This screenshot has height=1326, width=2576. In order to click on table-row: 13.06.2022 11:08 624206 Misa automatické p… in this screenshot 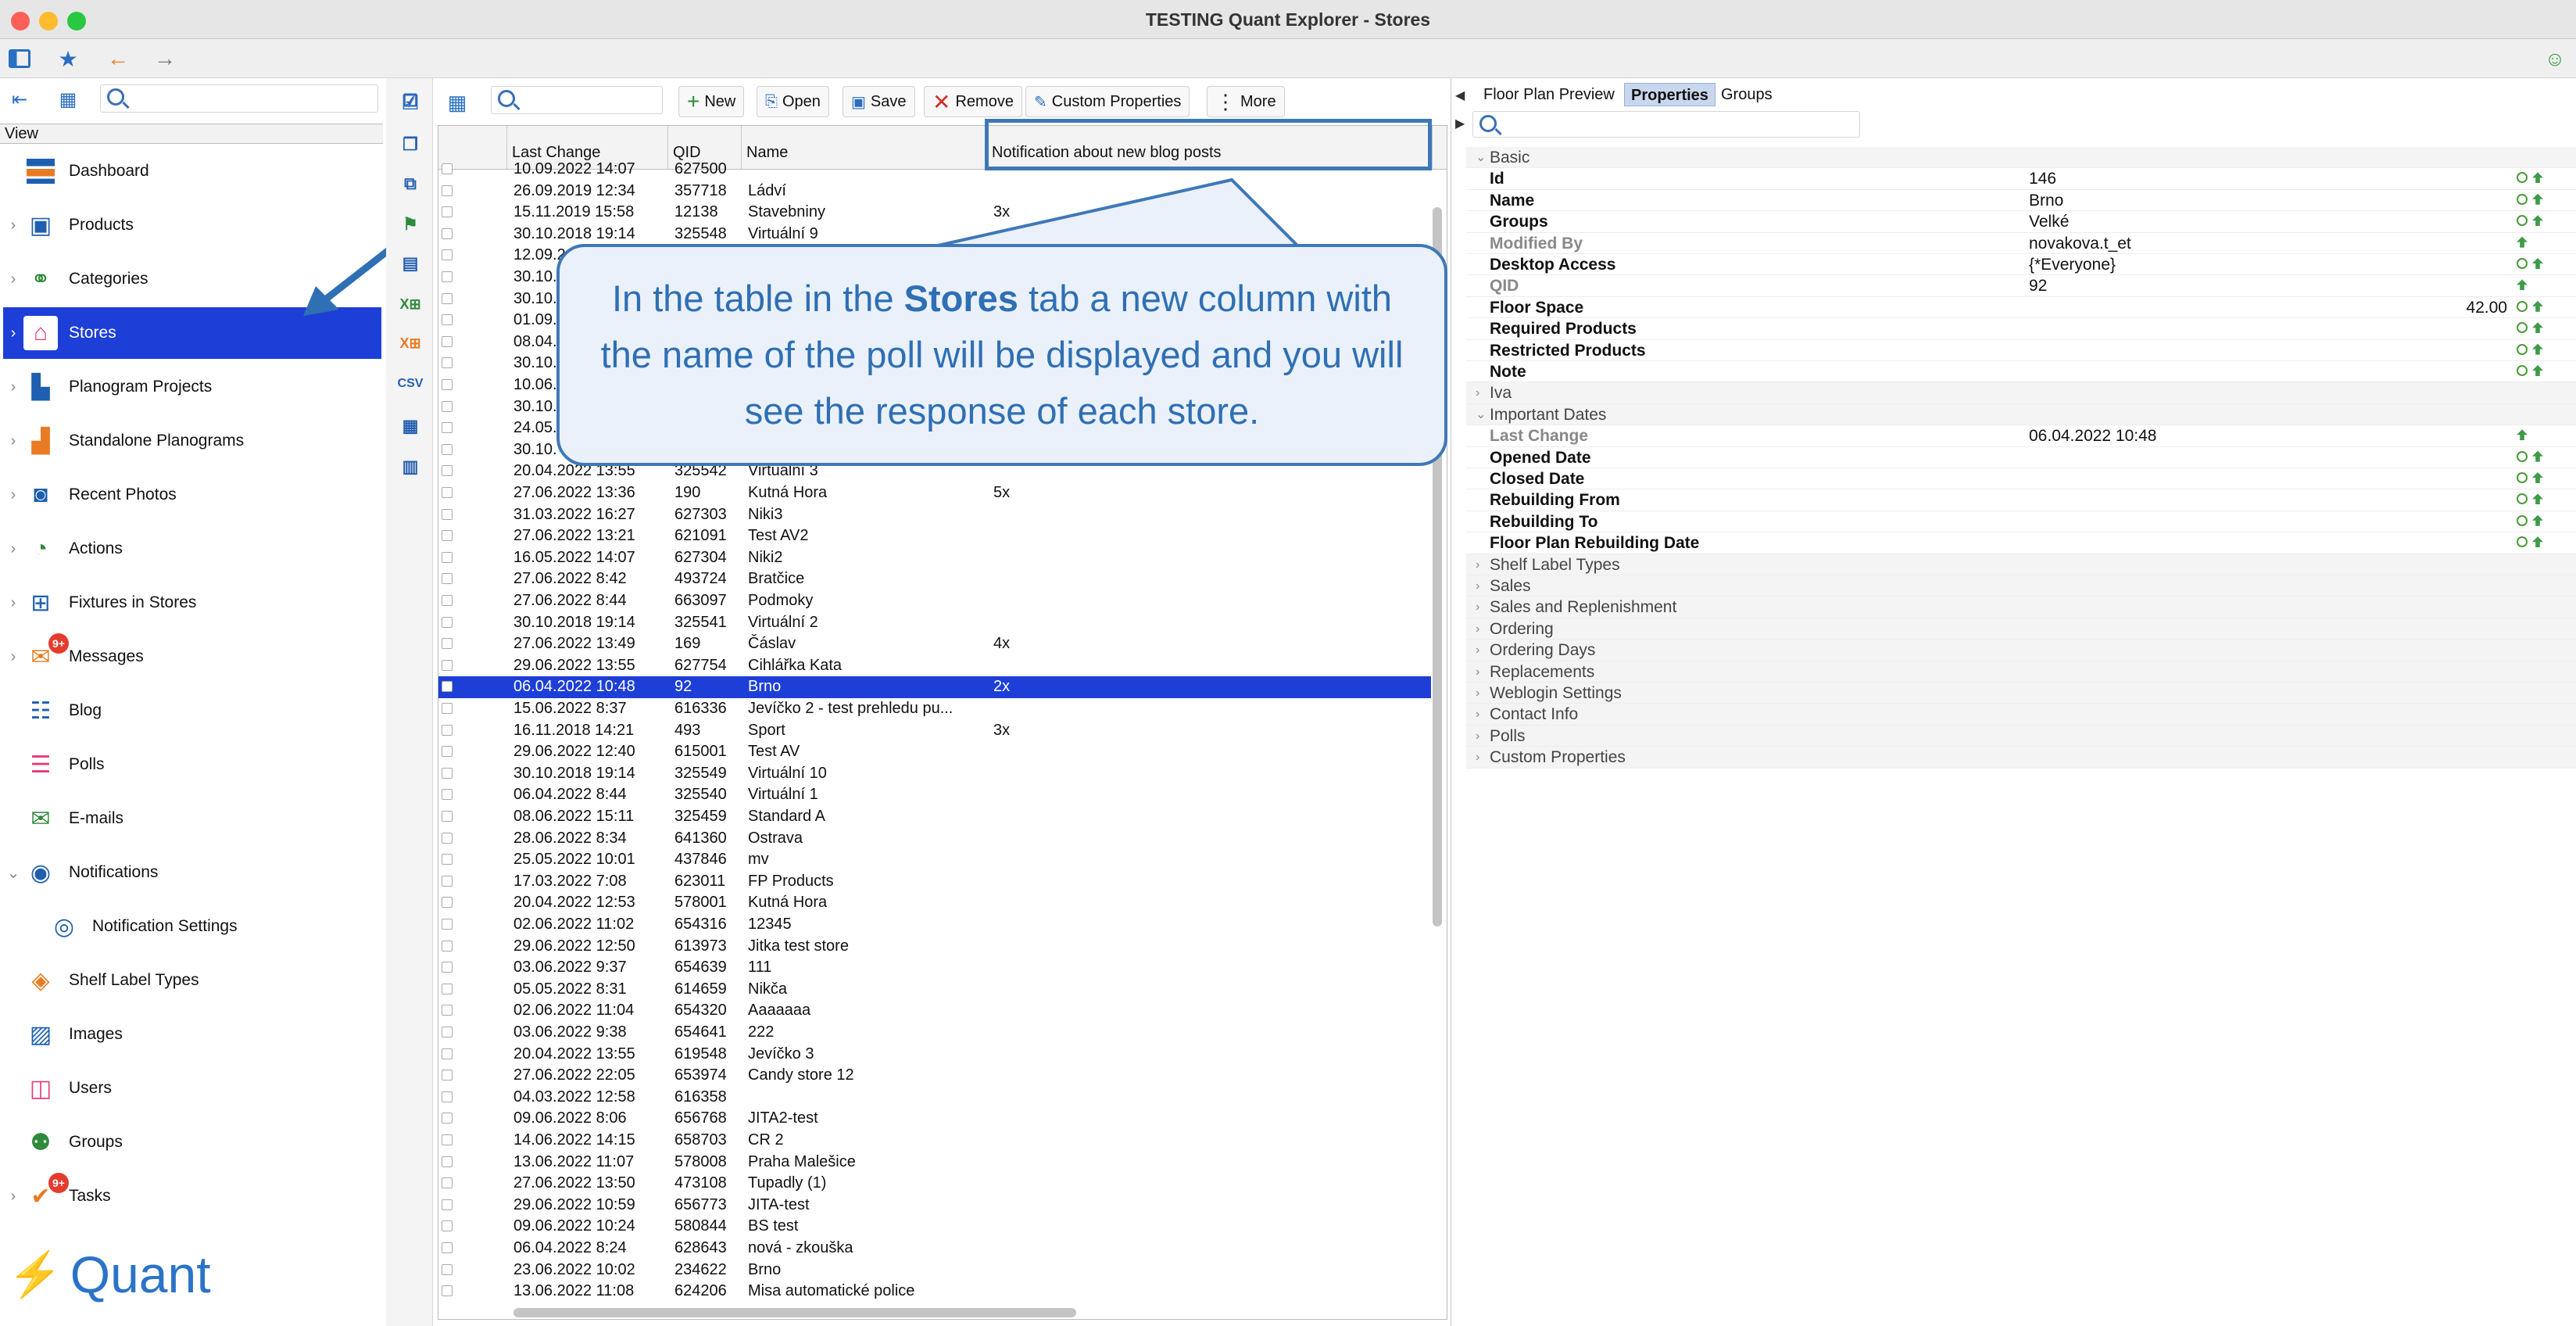, I will do `click(934, 1292)`.